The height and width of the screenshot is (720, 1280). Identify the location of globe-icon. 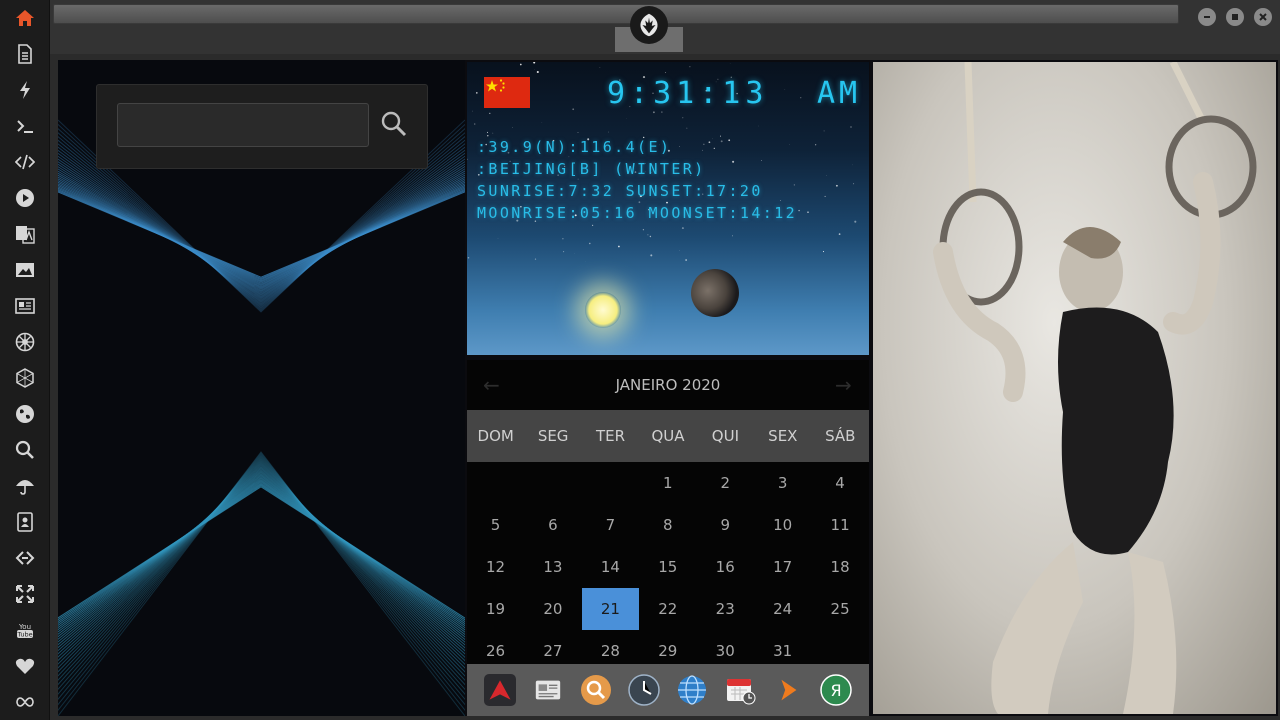
(25, 414).